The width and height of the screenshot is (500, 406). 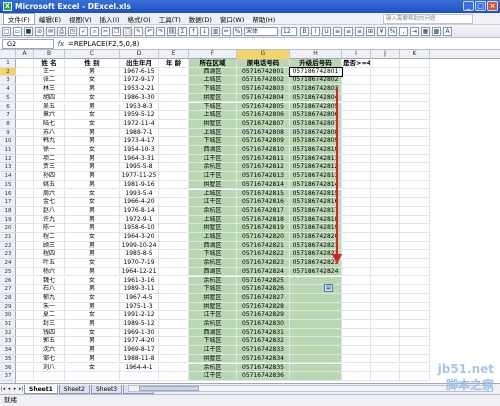 I want to click on column-header-D: D, so click(x=139, y=54).